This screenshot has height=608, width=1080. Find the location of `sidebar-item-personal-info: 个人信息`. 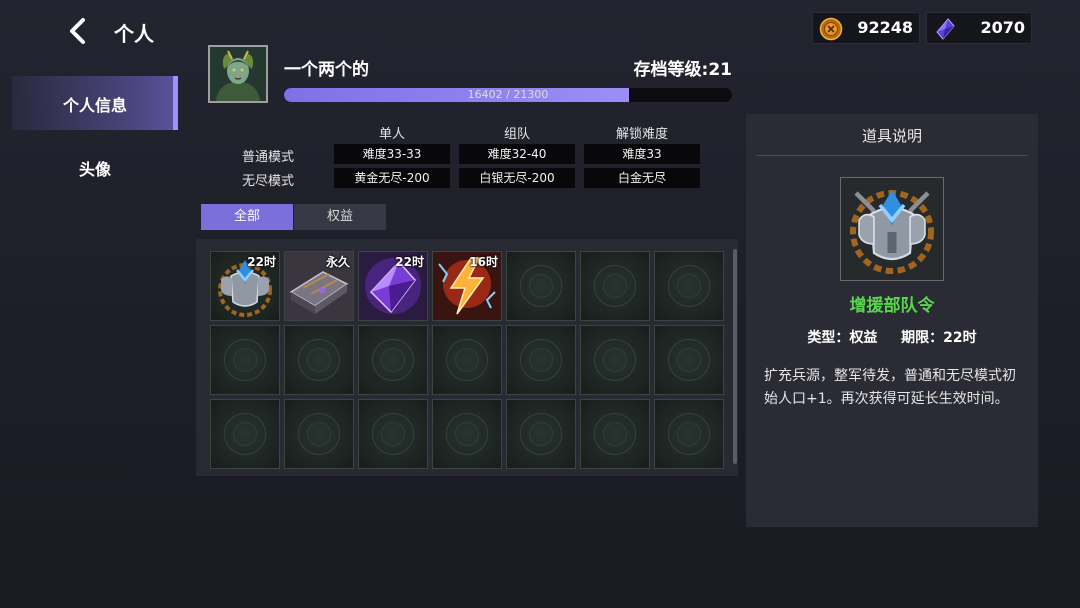

sidebar-item-personal-info: 个人信息 is located at coordinates (95, 103).